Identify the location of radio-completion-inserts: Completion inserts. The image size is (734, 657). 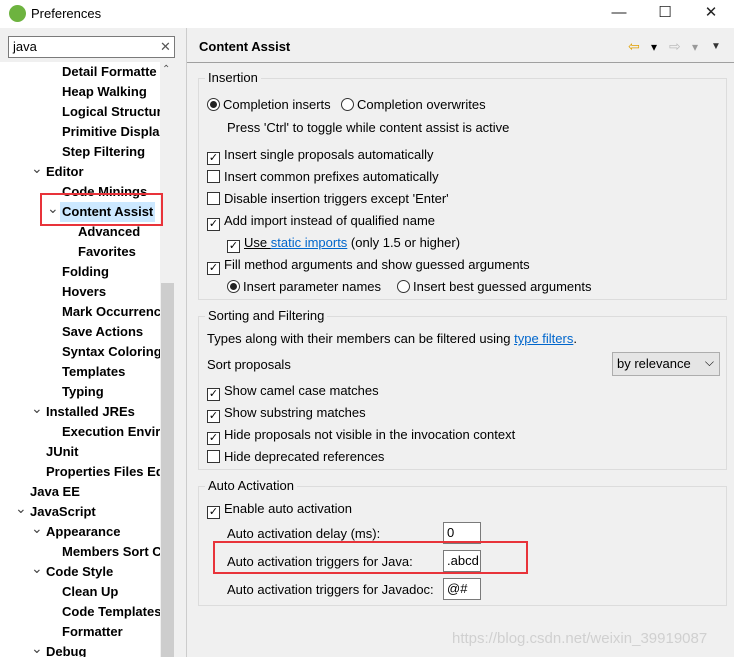
(269, 104).